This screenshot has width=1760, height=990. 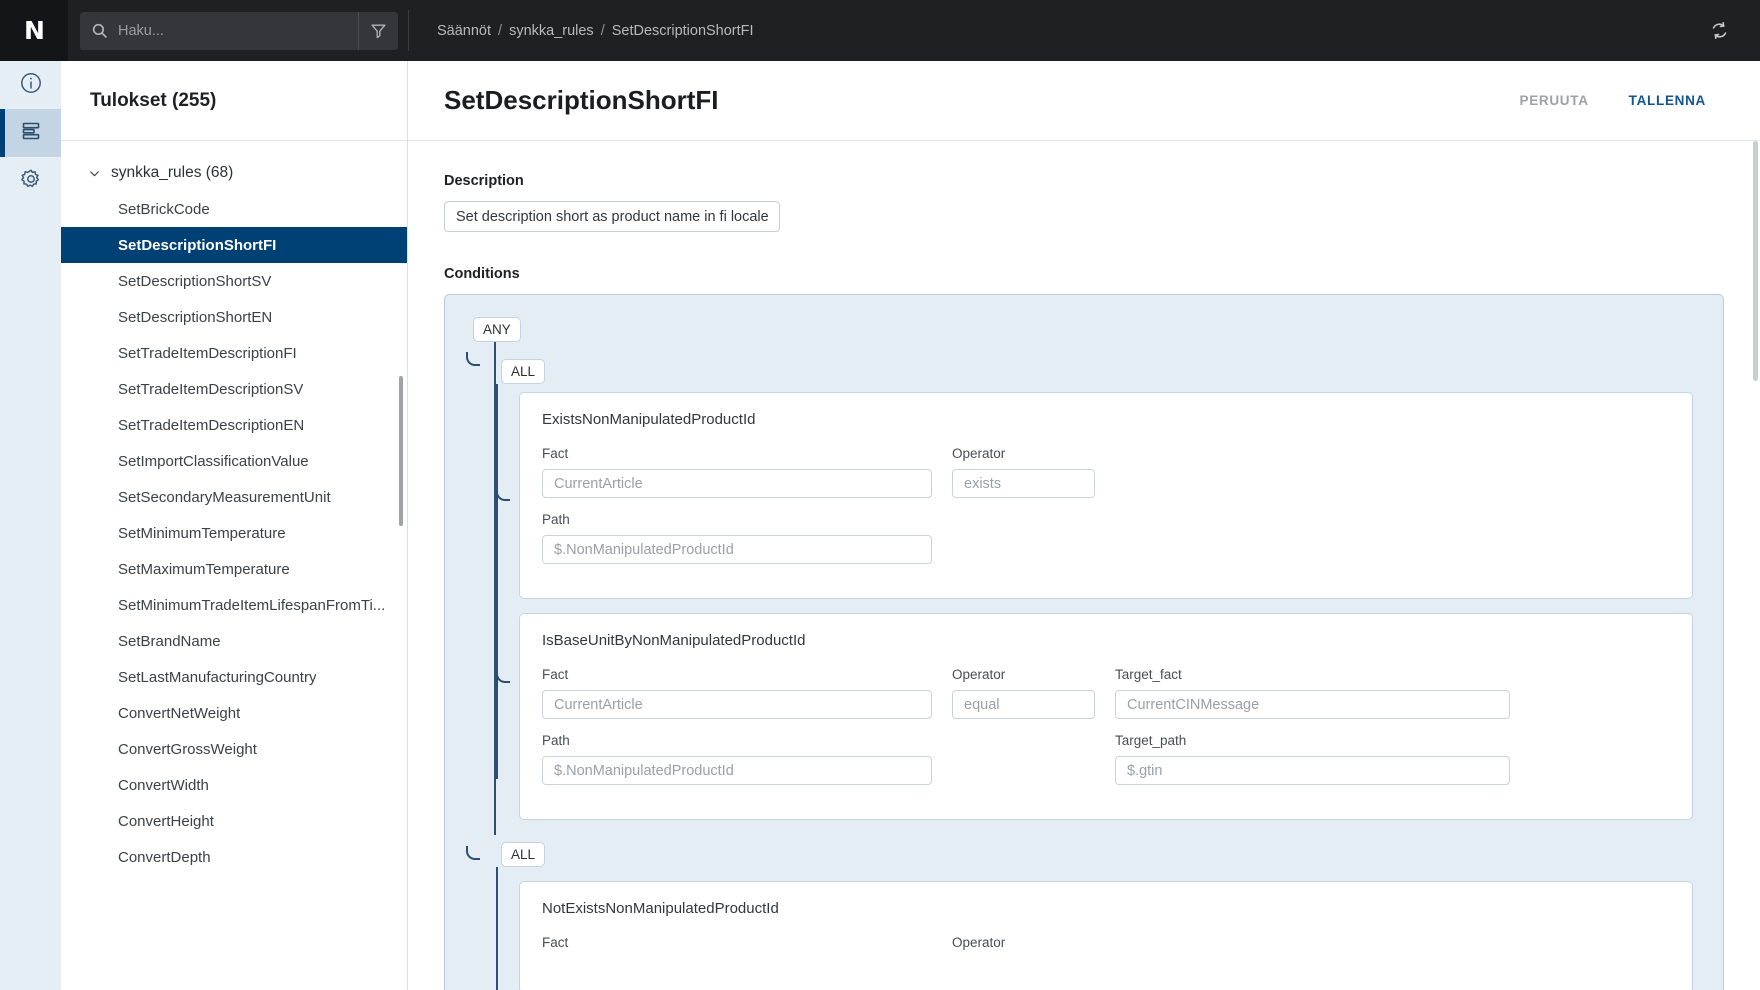 I want to click on list-item: SetDescriptionShortSV, so click(x=234, y=281).